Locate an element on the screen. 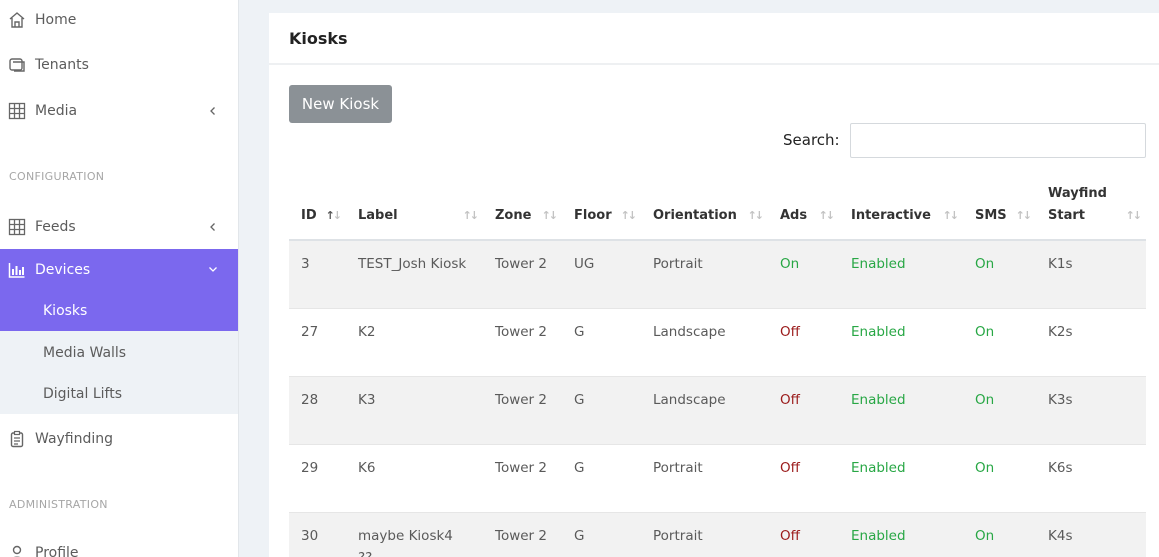 The height and width of the screenshot is (557, 1159). cell-id: 29 is located at coordinates (317, 477).